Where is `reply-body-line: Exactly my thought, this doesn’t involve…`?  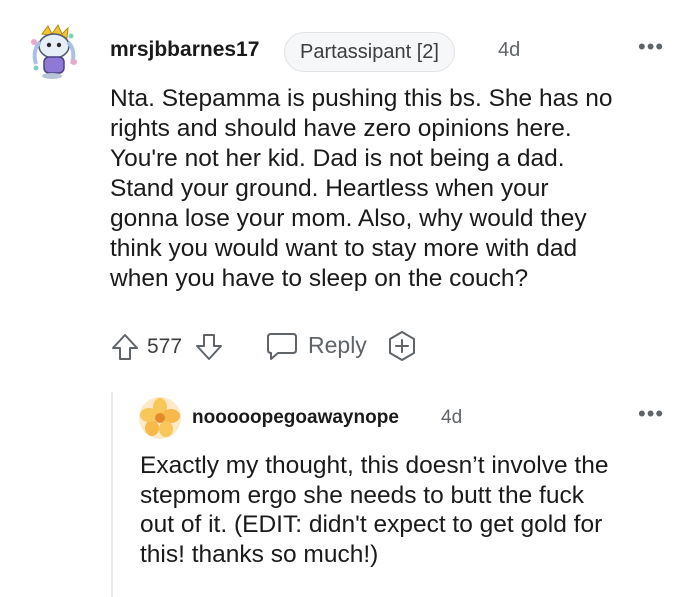 reply-body-line: Exactly my thought, this doesn’t involve… is located at coordinates (374, 465).